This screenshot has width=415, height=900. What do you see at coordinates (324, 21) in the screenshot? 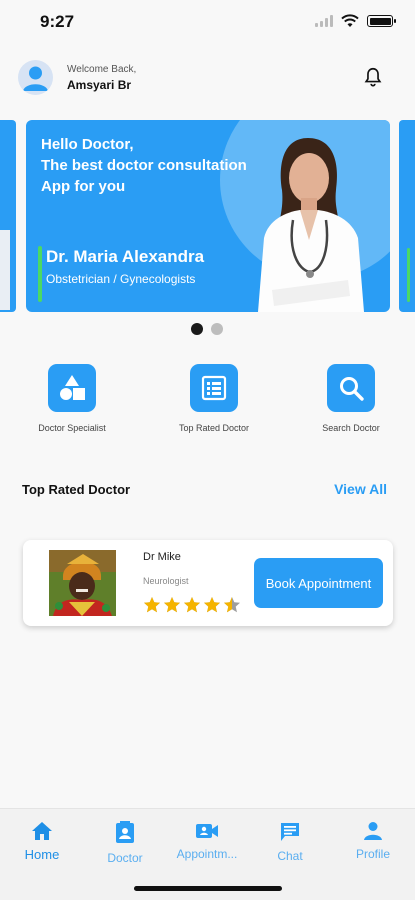
I see `signal-icon` at bounding box center [324, 21].